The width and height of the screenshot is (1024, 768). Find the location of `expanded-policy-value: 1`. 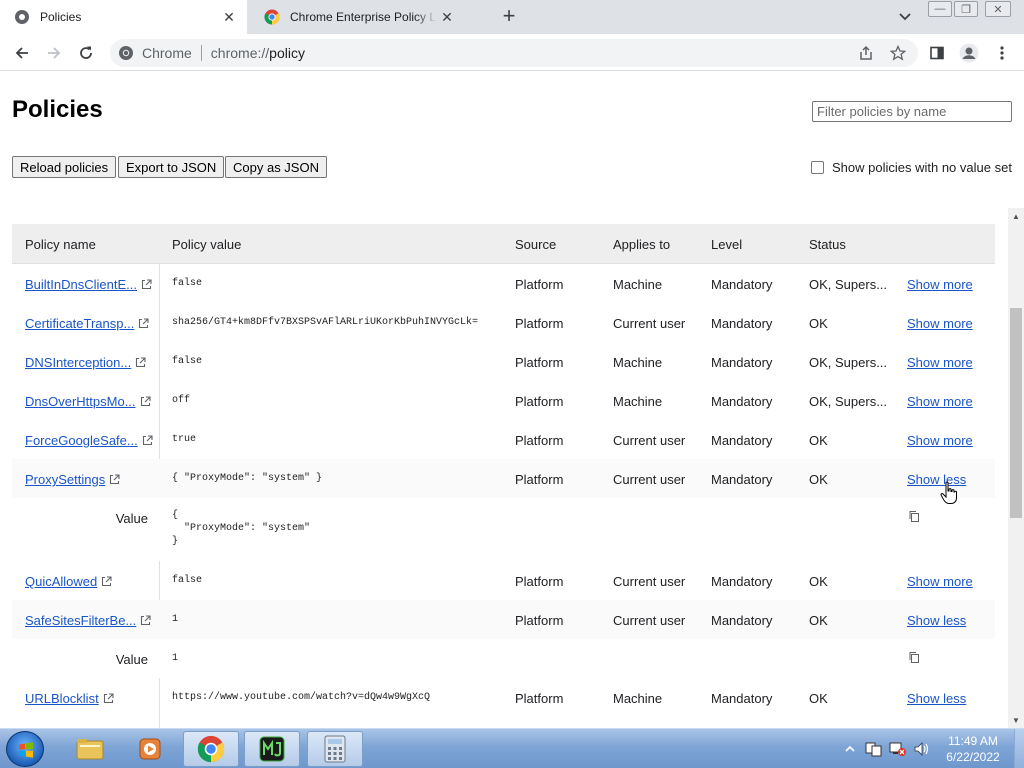

expanded-policy-value: 1 is located at coordinates (175, 658).